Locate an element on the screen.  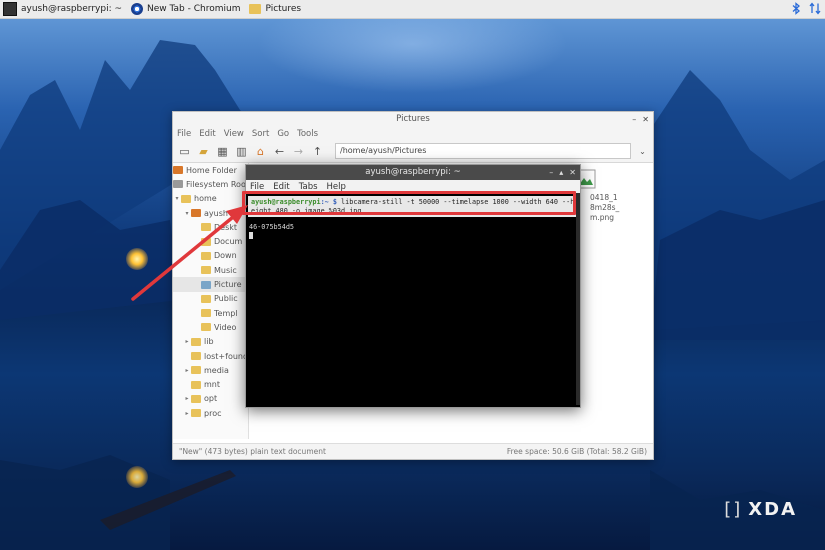
window-titlebar: Pictures – ✕ is located at coordinates (413, 119).